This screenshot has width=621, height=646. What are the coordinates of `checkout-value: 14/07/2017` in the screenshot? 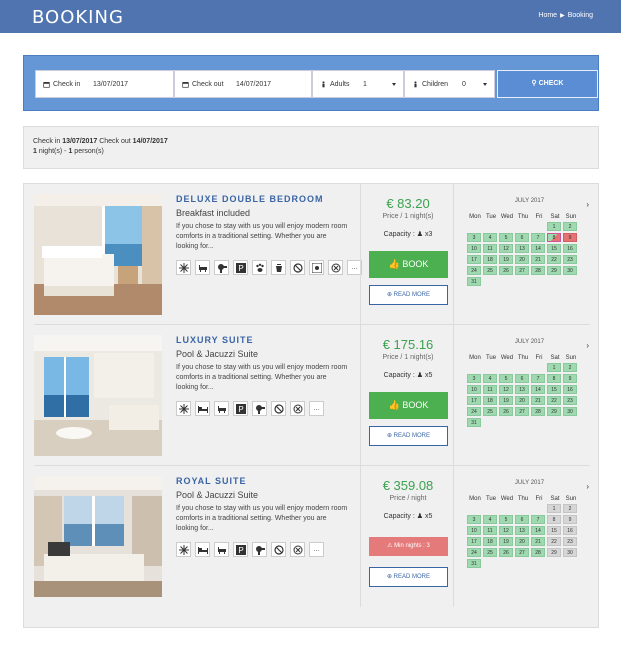 It's located at (253, 84).